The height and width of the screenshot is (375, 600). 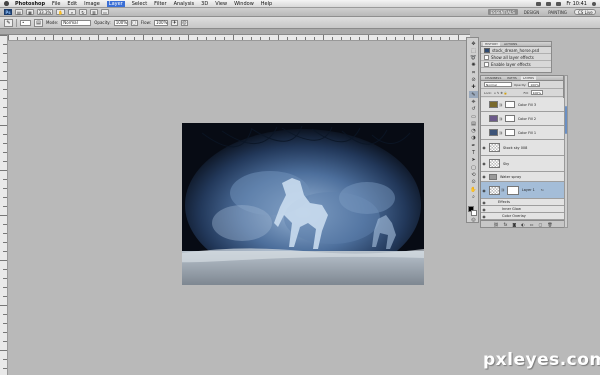 I want to click on spotlight-search-icon, so click(x=594, y=4).